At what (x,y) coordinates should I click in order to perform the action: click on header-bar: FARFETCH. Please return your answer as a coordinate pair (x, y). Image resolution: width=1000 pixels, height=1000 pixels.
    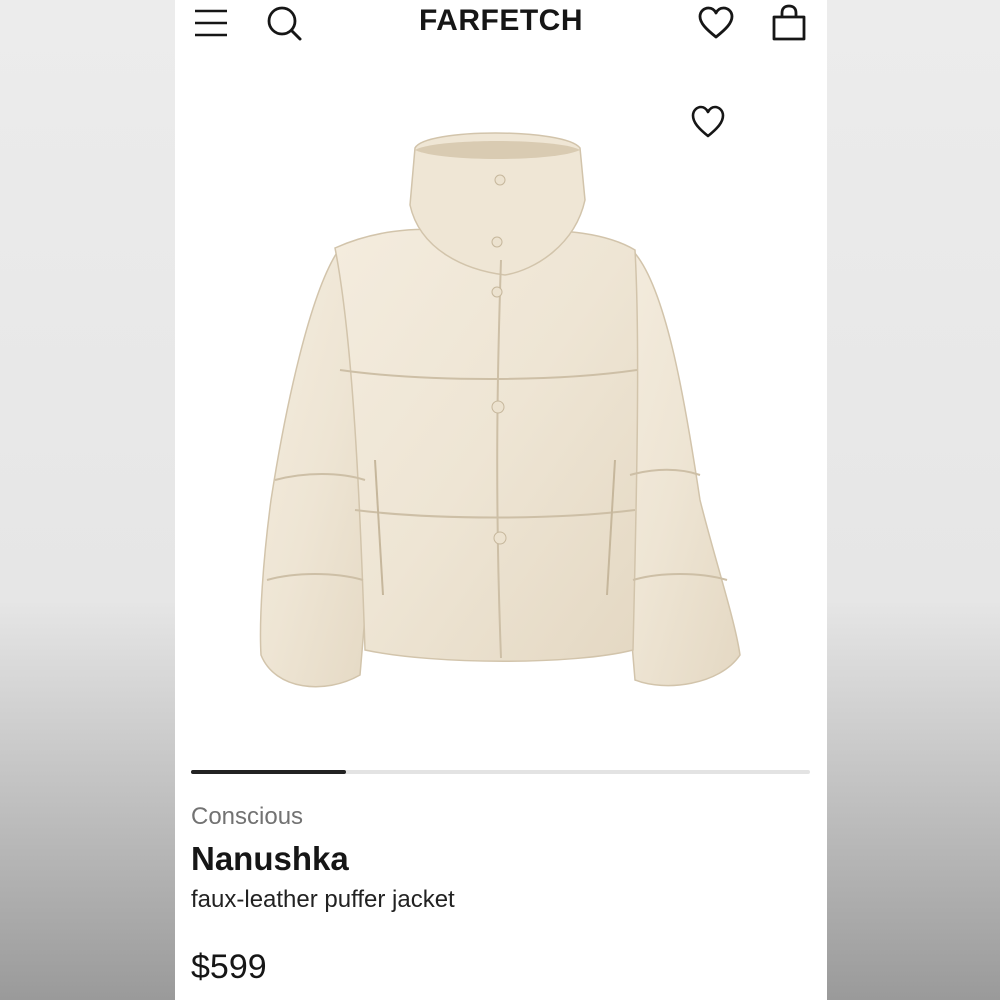
    Looking at the image, I should click on (501, 24).